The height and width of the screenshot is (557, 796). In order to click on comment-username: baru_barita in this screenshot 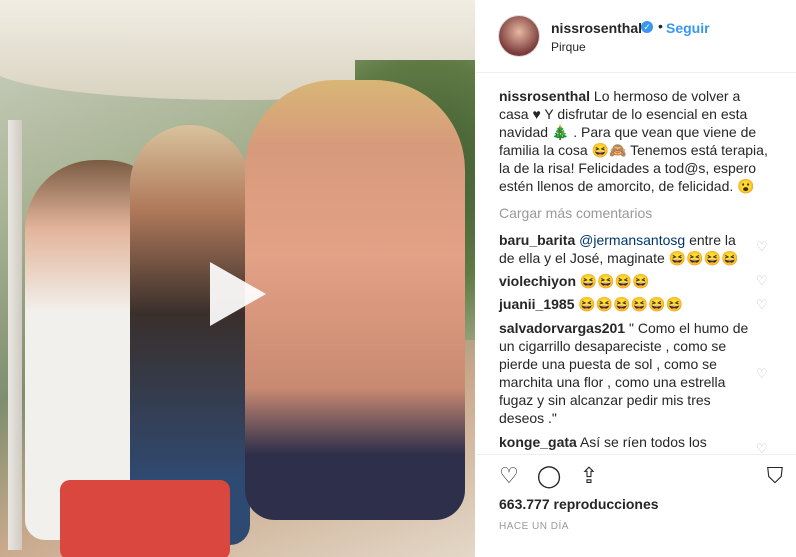, I will do `click(537, 240)`.